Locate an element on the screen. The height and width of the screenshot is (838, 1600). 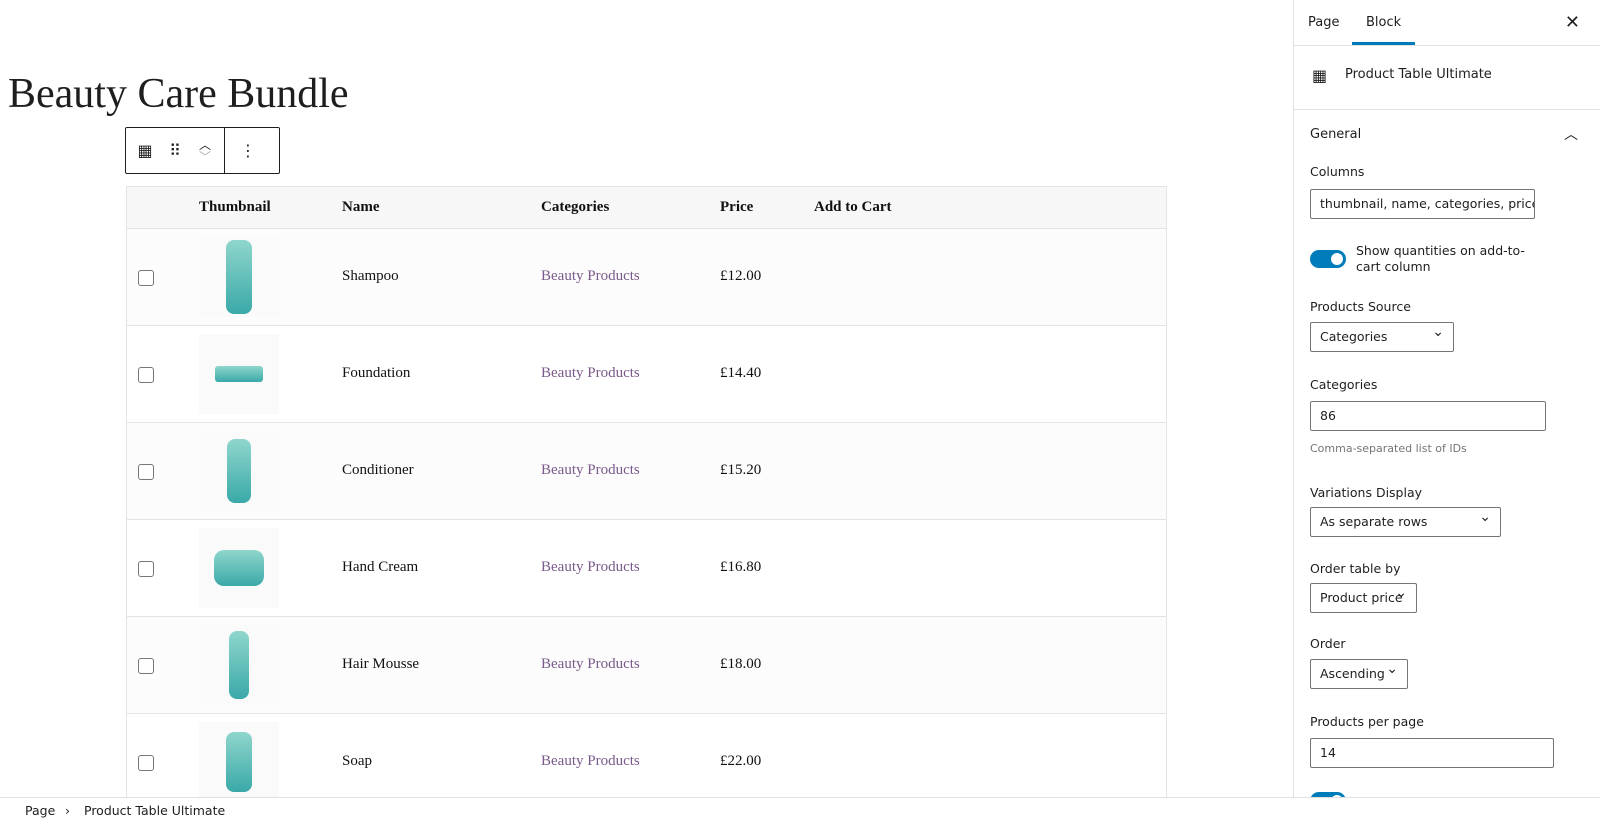
header-thumbnail: Thumbnail is located at coordinates (235, 207).